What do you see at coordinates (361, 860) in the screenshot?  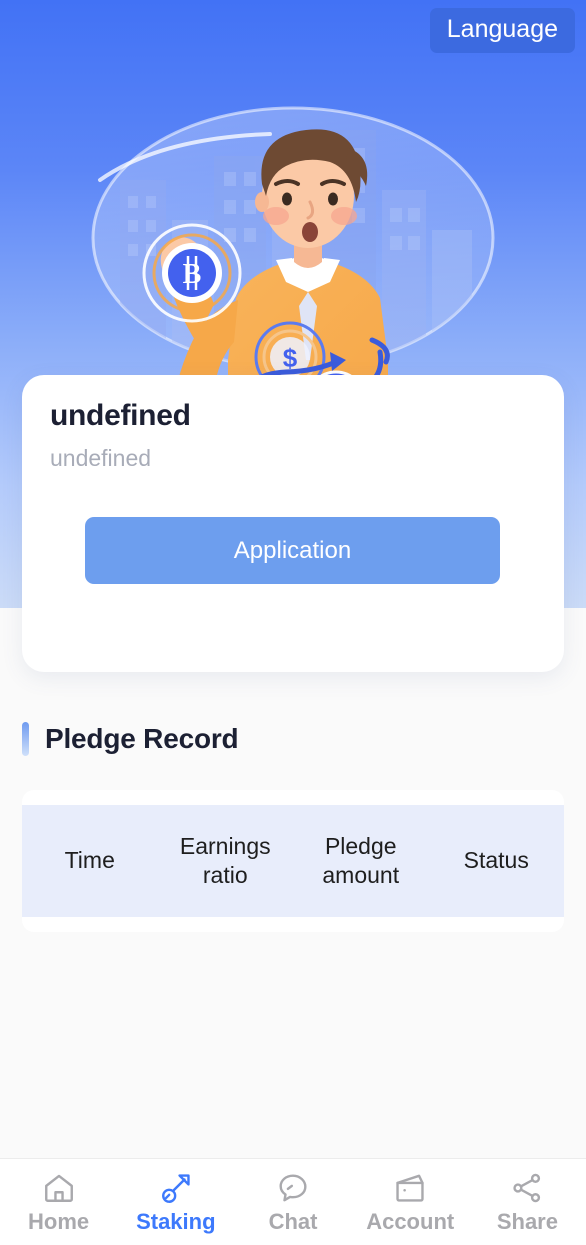 I see `table-column-pledge-amount: Pledge amount` at bounding box center [361, 860].